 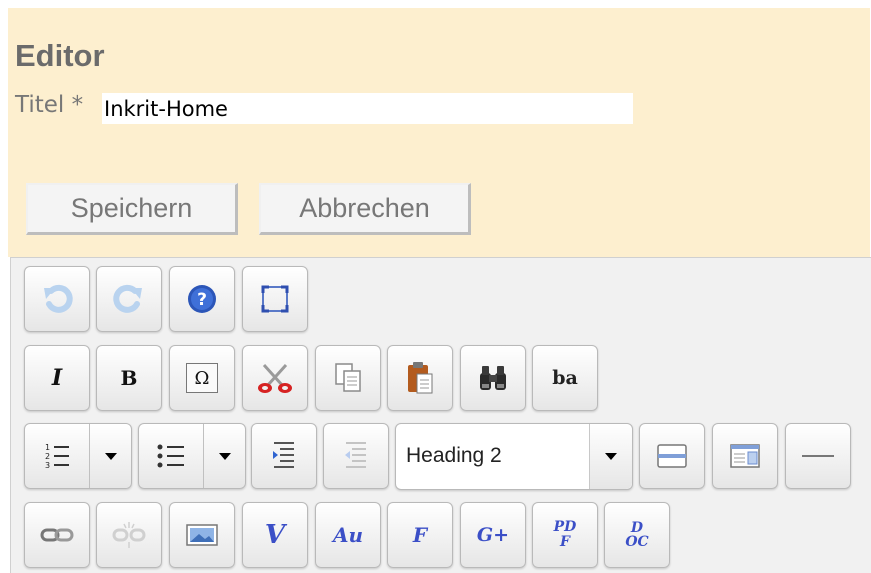 I want to click on find-button, so click(x=493, y=378).